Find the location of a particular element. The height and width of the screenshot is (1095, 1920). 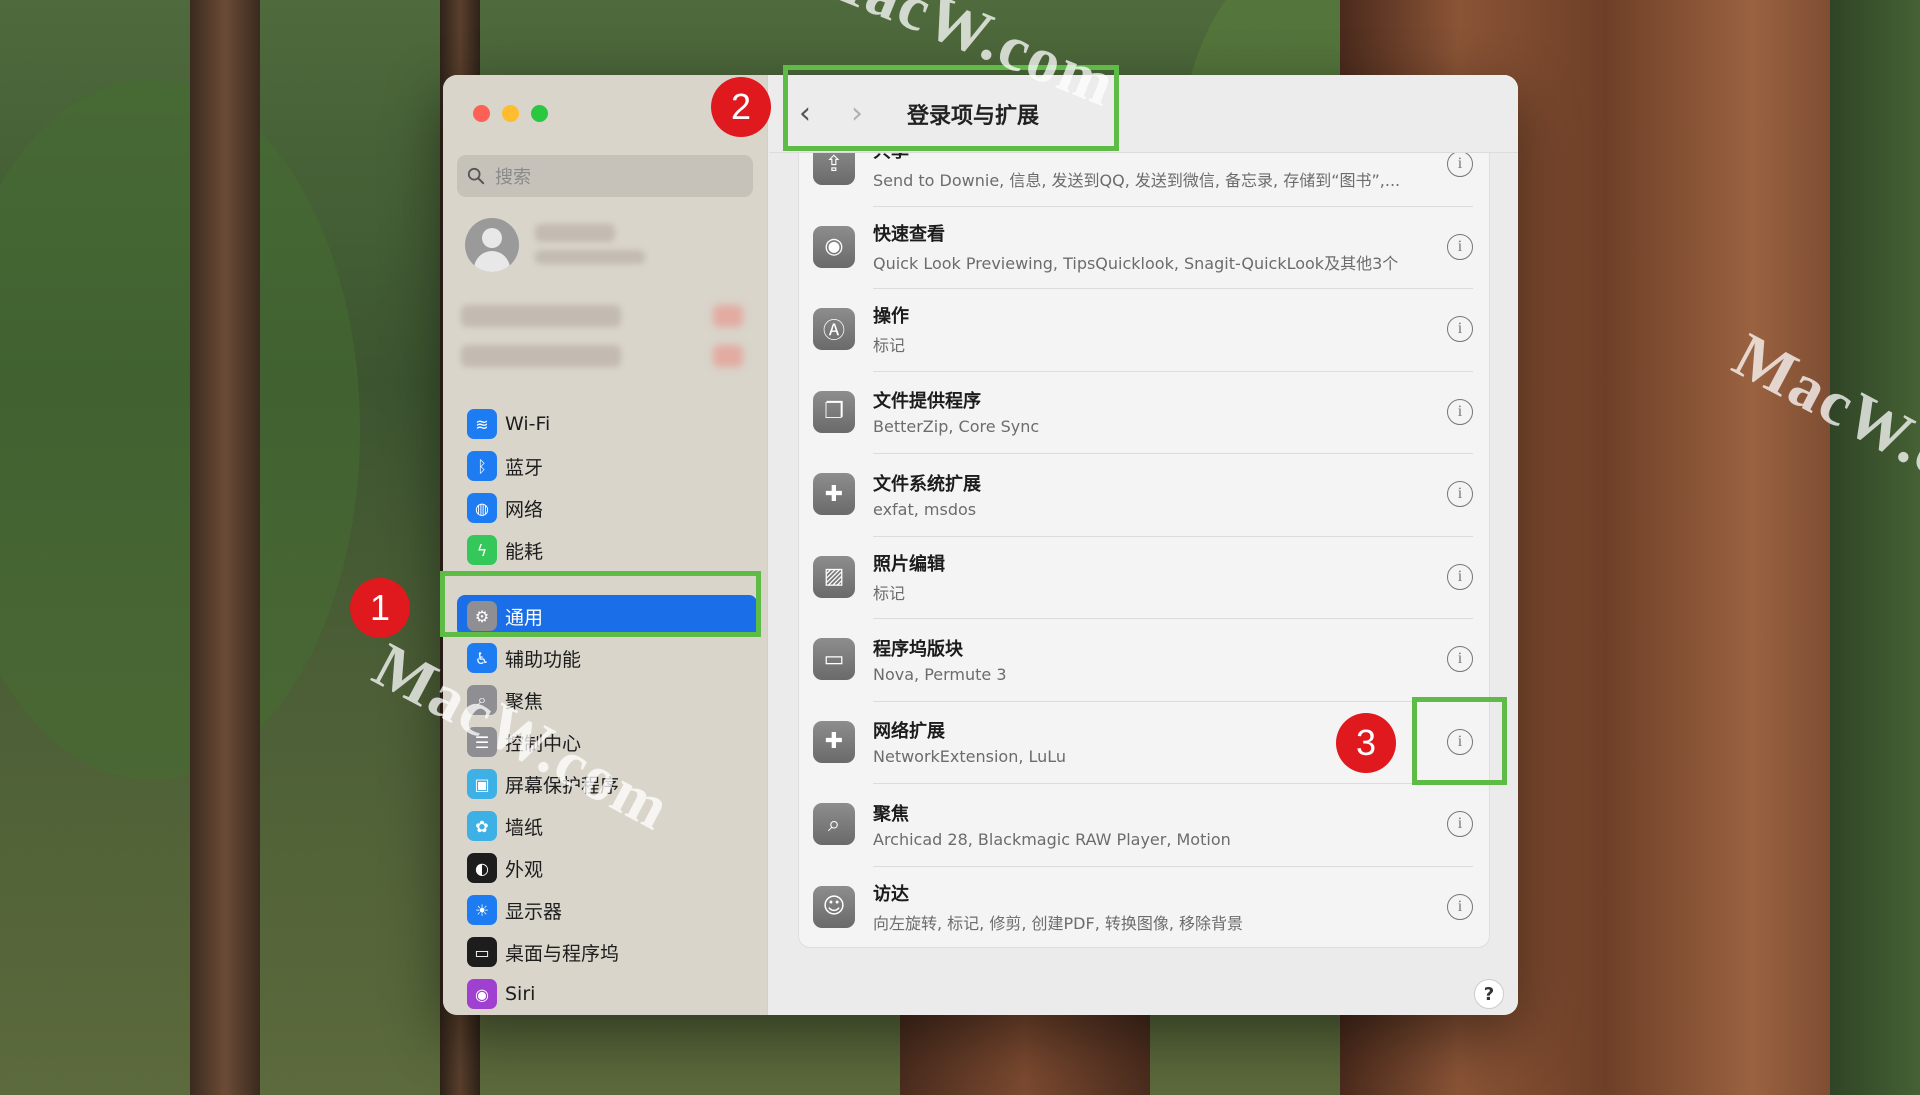

dock-tile-icon: ▭ is located at coordinates (834, 659).